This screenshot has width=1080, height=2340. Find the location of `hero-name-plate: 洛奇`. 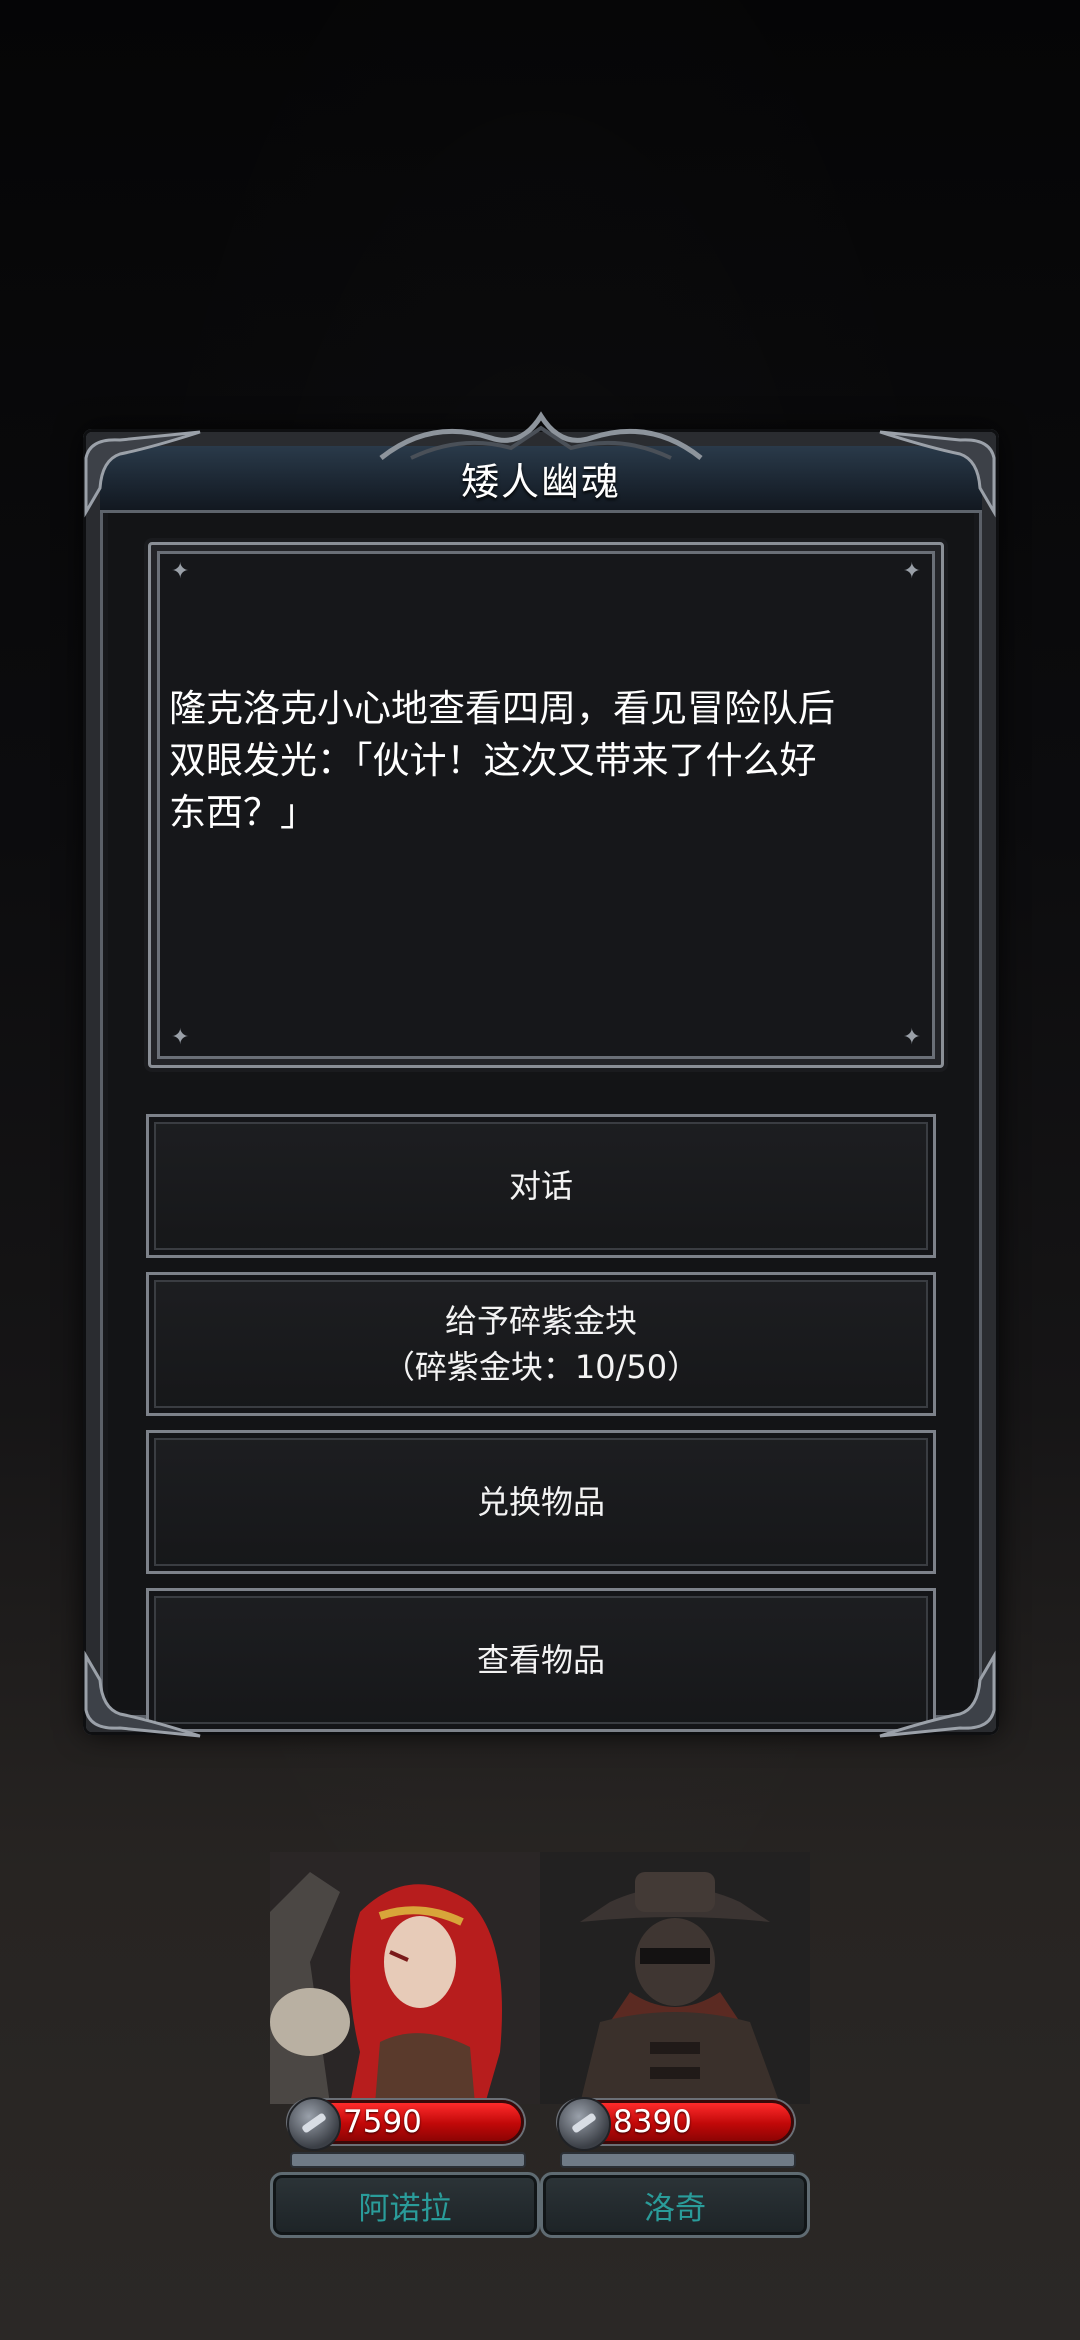

hero-name-plate: 洛奇 is located at coordinates (675, 2205).